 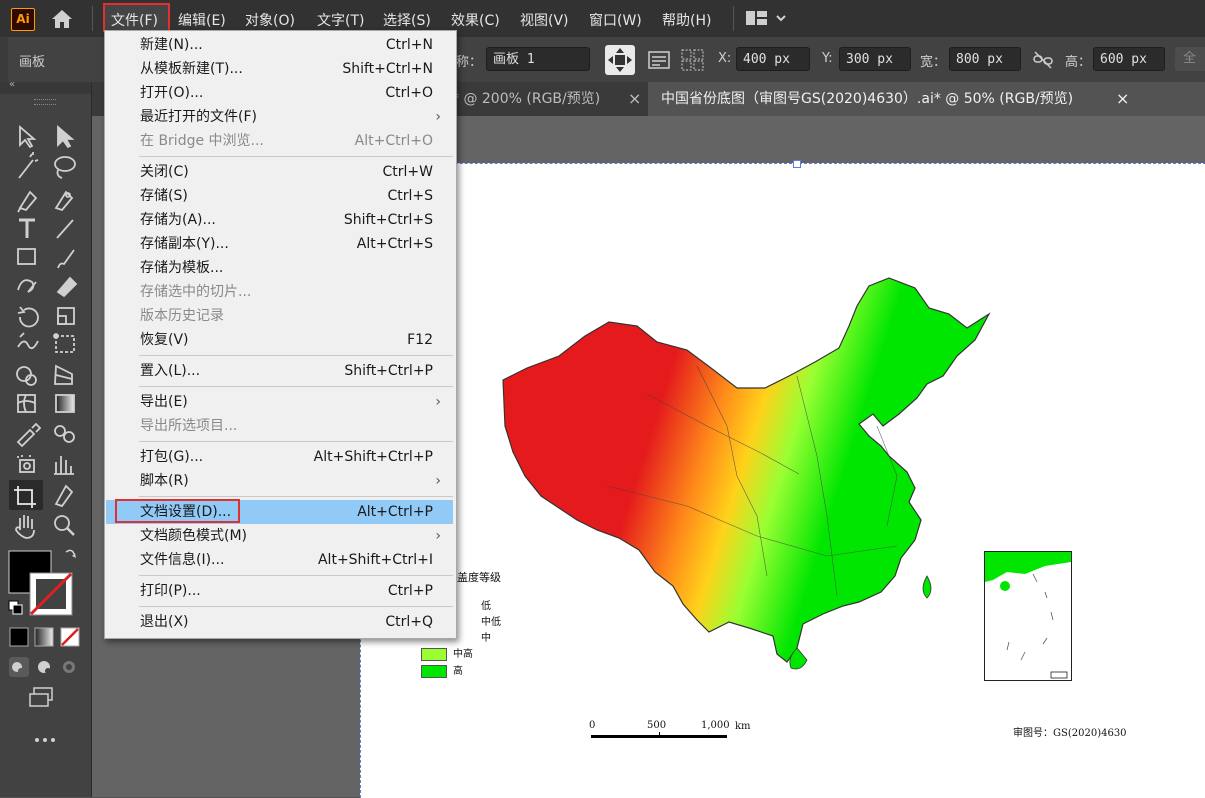 I want to click on scale-tool-icon, so click(x=65, y=317).